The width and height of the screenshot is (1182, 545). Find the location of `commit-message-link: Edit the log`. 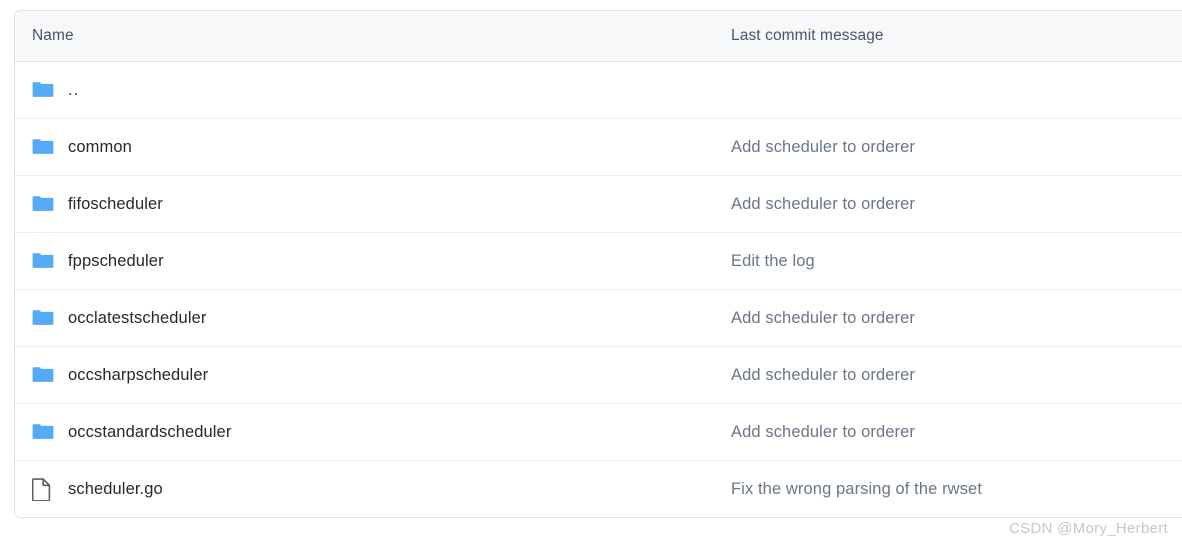

commit-message-link: Edit the log is located at coordinates (773, 261).